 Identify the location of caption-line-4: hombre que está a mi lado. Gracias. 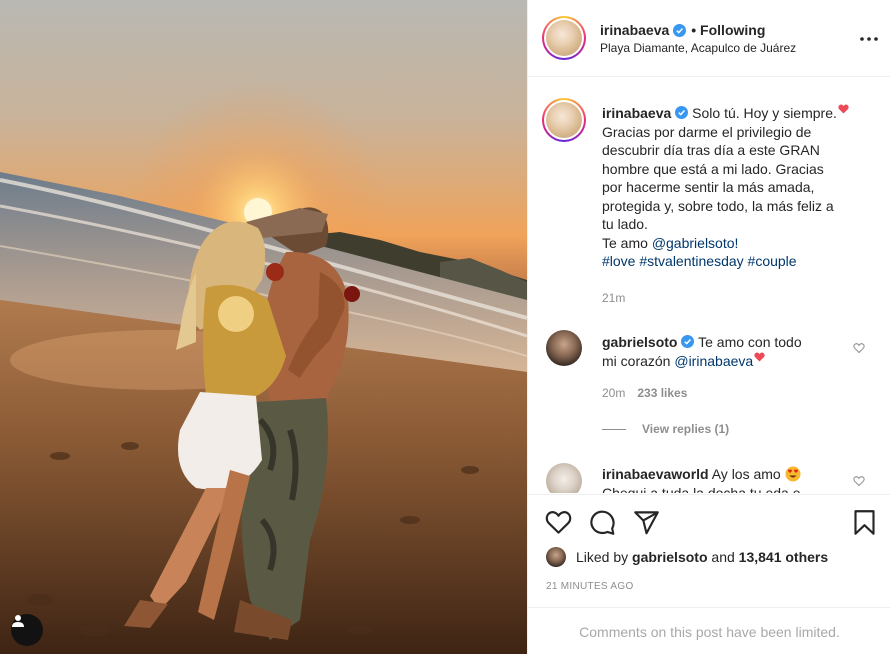
(713, 168).